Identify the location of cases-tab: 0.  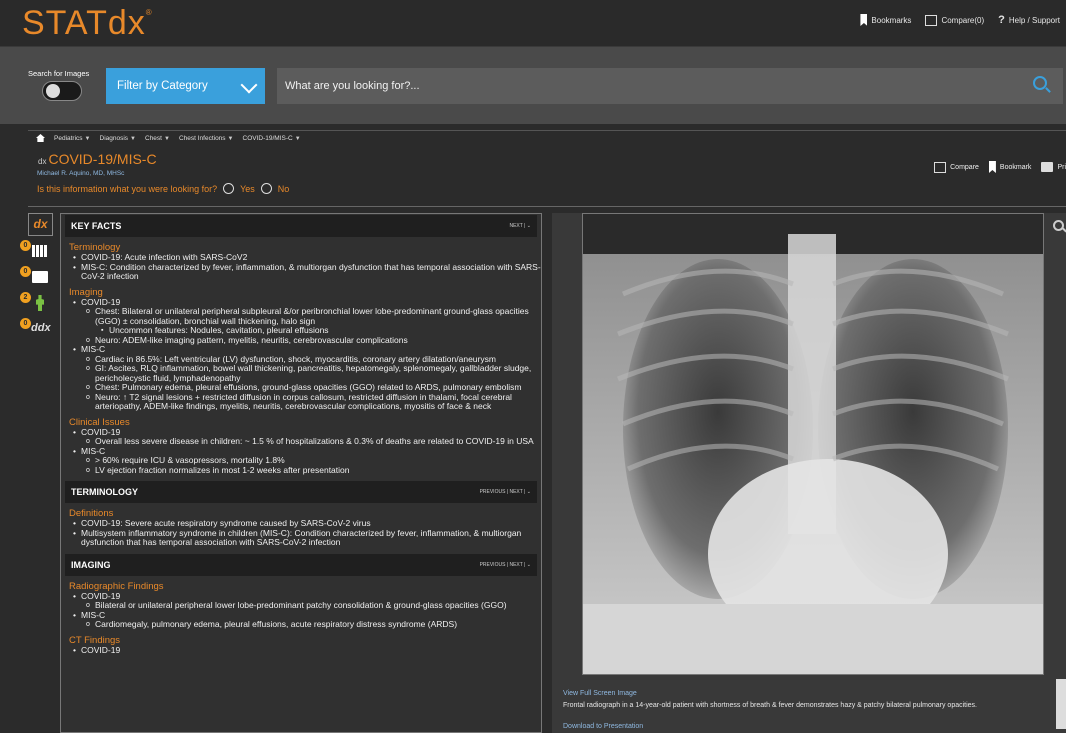
(37, 277).